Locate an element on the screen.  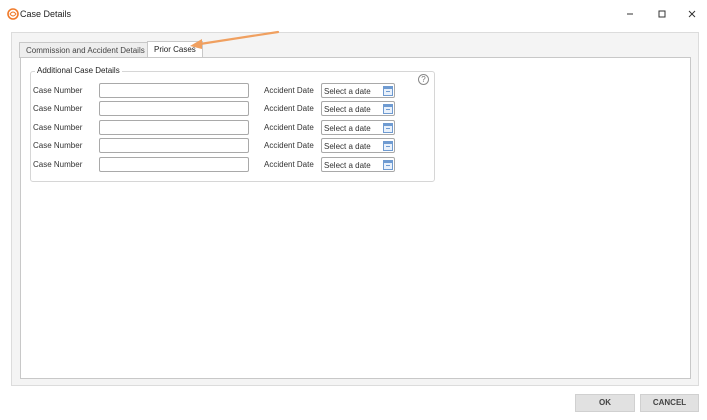
annotation-arrow-icon is located at coordinates (235, 39).